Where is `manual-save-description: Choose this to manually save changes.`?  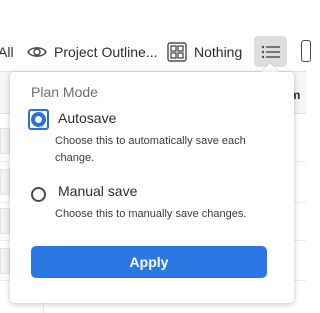 manual-save-description: Choose this to manually save changes. is located at coordinates (151, 214).